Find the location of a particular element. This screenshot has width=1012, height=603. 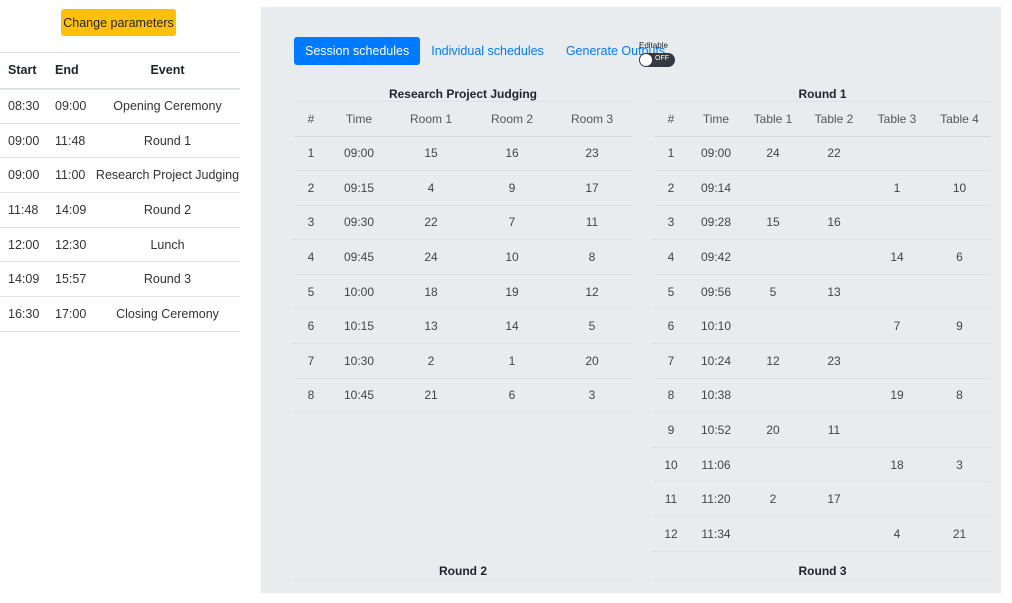

judging-cell: 10:30 is located at coordinates (359, 361).